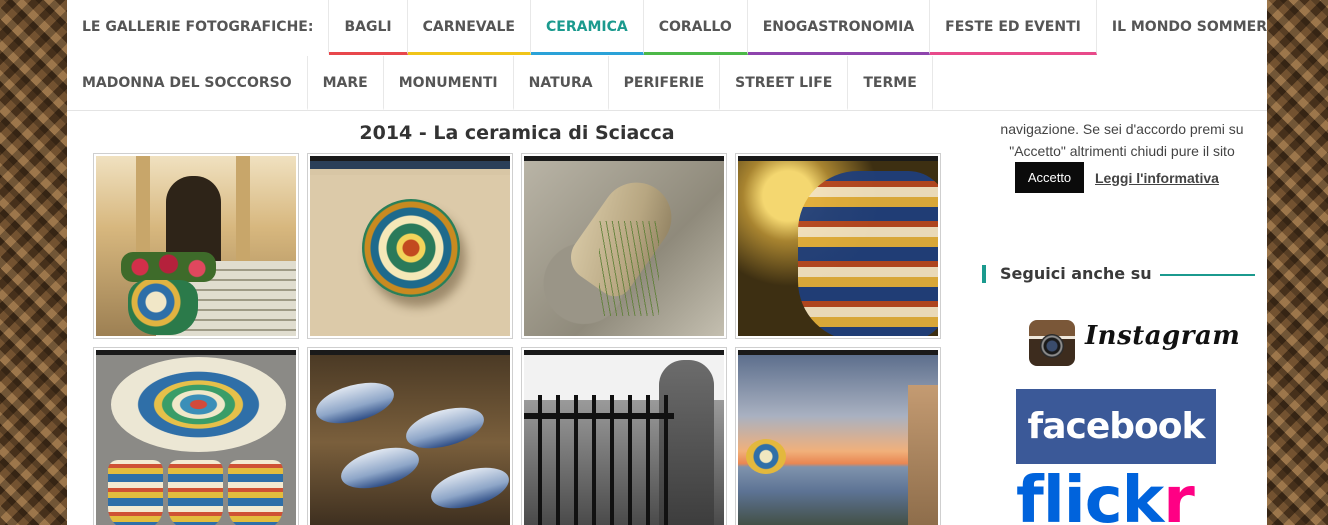 The width and height of the screenshot is (1328, 525). I want to click on nav-item-ceramica: CERAMICA, so click(587, 27).